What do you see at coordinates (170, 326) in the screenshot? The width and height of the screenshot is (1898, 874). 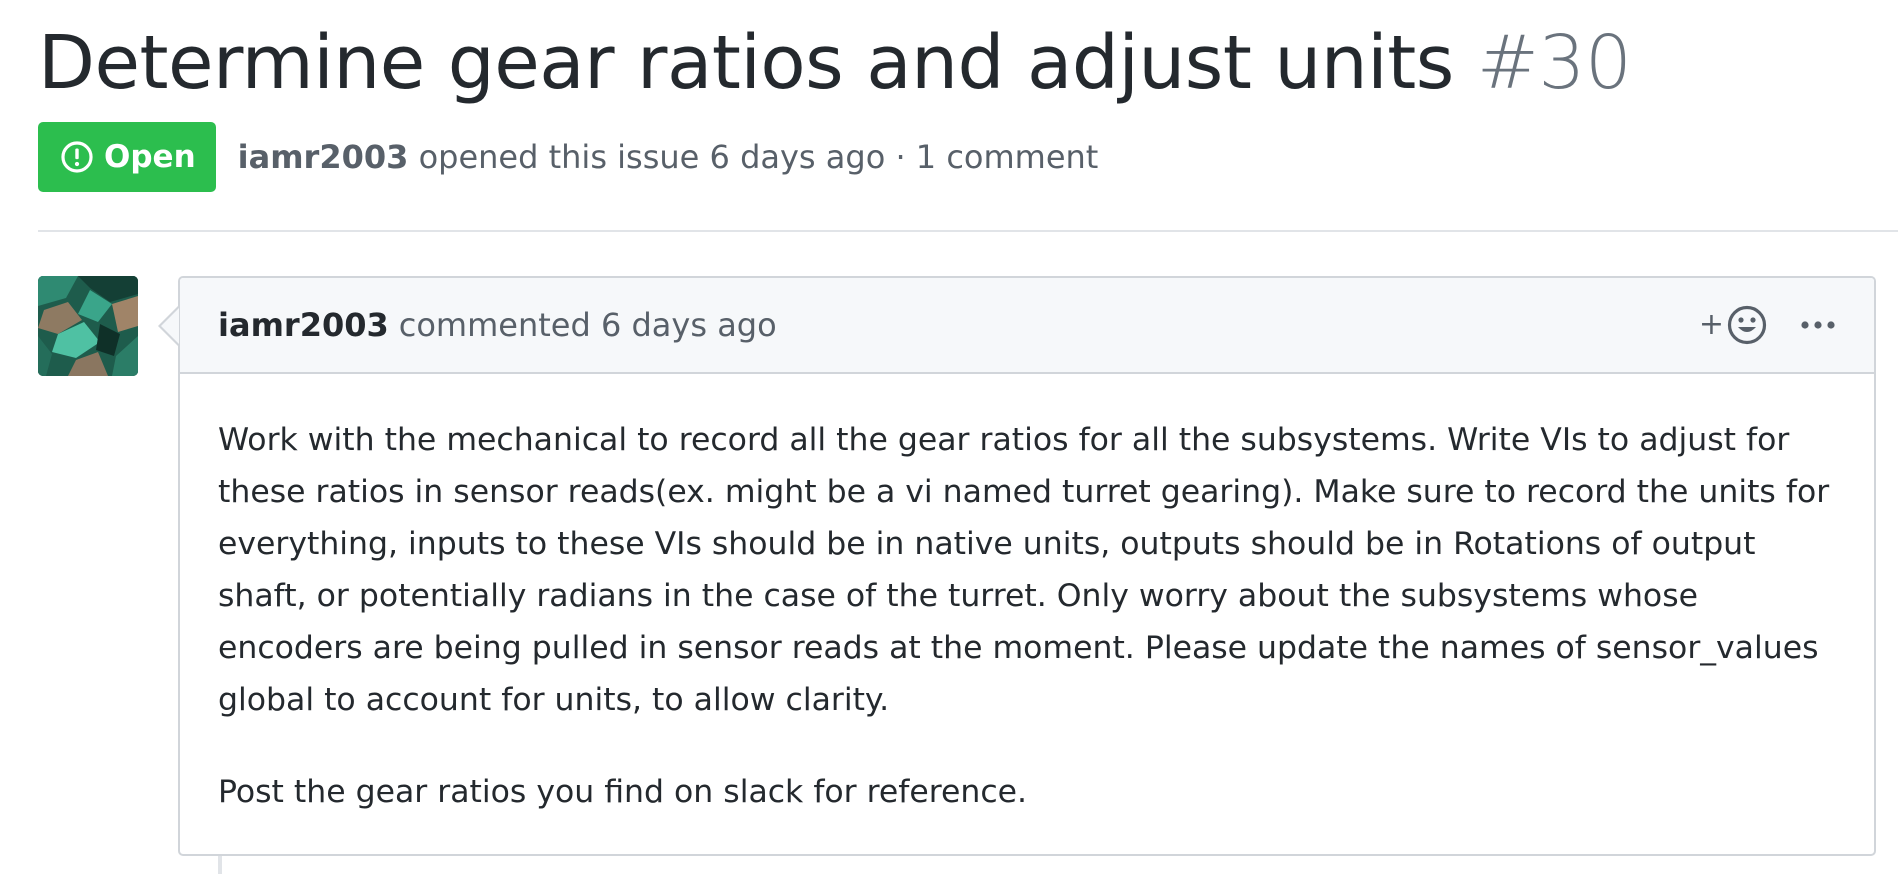 I see `comment-pointer-fill` at bounding box center [170, 326].